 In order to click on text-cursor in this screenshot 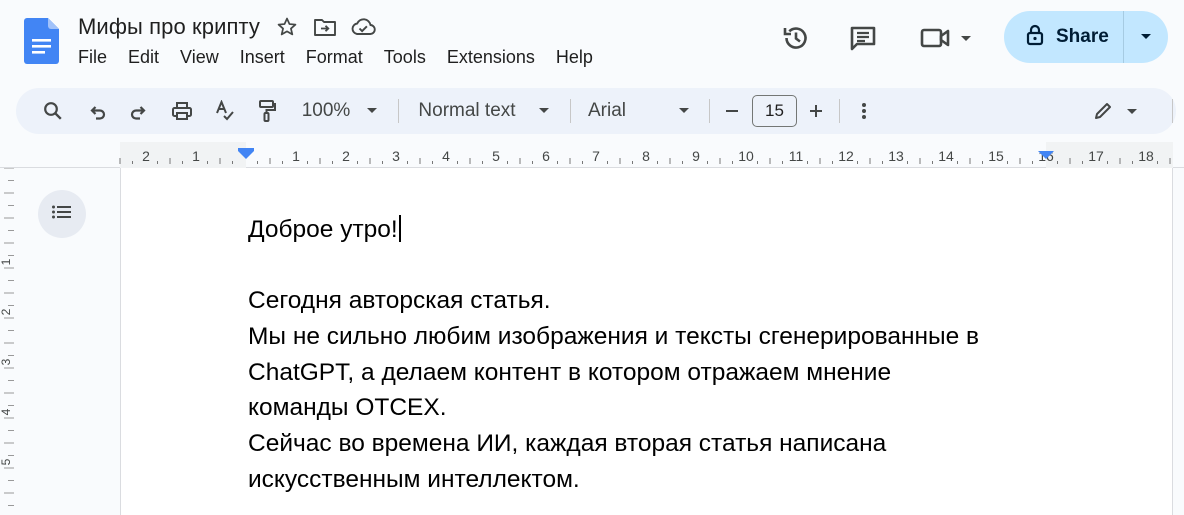, I will do `click(399, 228)`.